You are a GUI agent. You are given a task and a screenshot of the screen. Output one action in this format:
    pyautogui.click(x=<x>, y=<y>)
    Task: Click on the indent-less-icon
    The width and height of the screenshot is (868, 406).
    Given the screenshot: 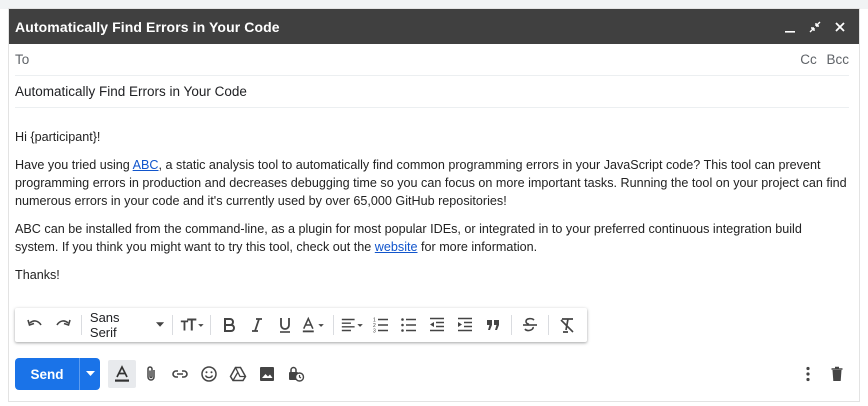 What is the action you would take?
    pyautogui.click(x=437, y=324)
    